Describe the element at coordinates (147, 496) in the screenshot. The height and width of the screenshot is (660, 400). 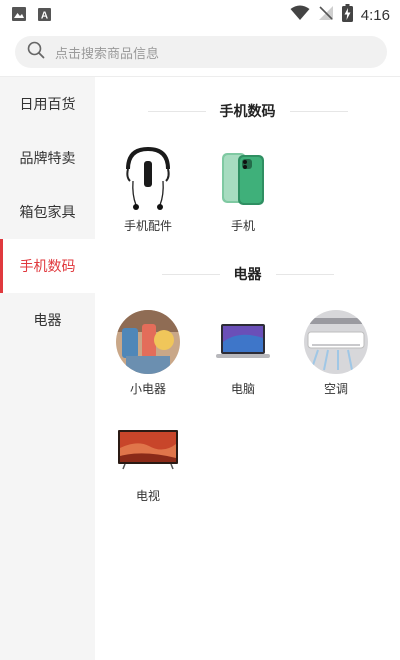
I see `product-label: 电视` at that location.